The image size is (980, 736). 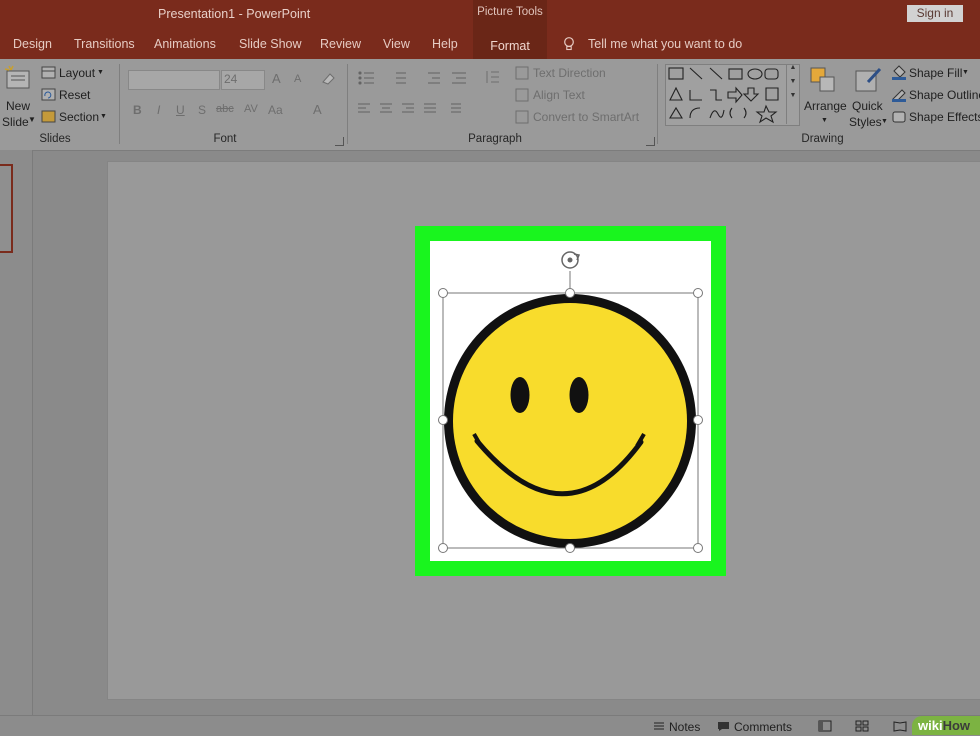 I want to click on arrange-button: Arrange, so click(x=825, y=106).